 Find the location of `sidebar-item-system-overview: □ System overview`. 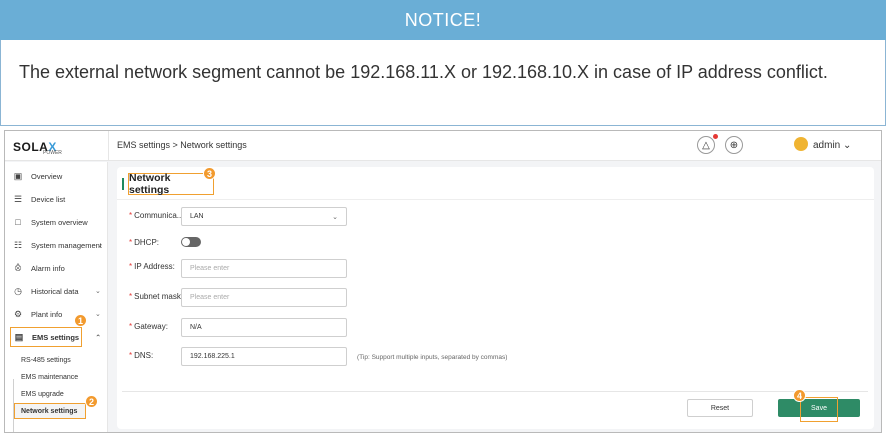

sidebar-item-system-overview: □ System overview is located at coordinates (56, 222).